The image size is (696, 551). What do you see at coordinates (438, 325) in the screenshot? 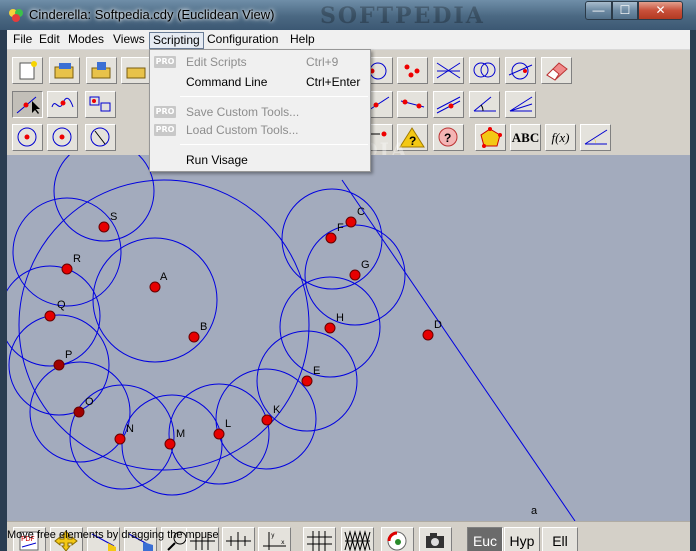
I see `label-d: D` at bounding box center [438, 325].